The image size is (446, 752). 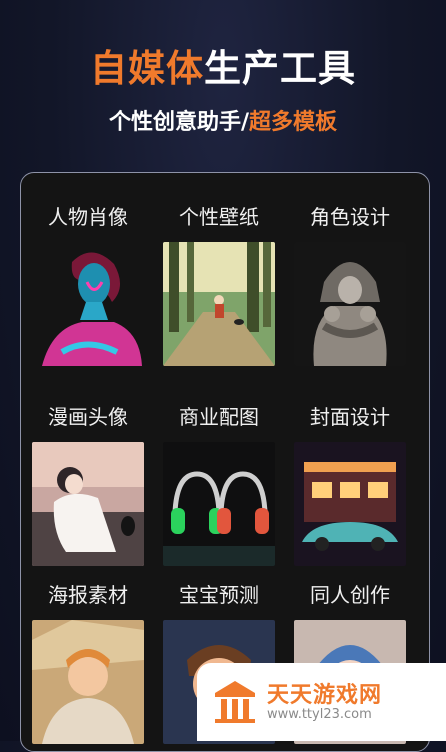 What do you see at coordinates (235, 702) in the screenshot?
I see `watermark-logo-icon` at bounding box center [235, 702].